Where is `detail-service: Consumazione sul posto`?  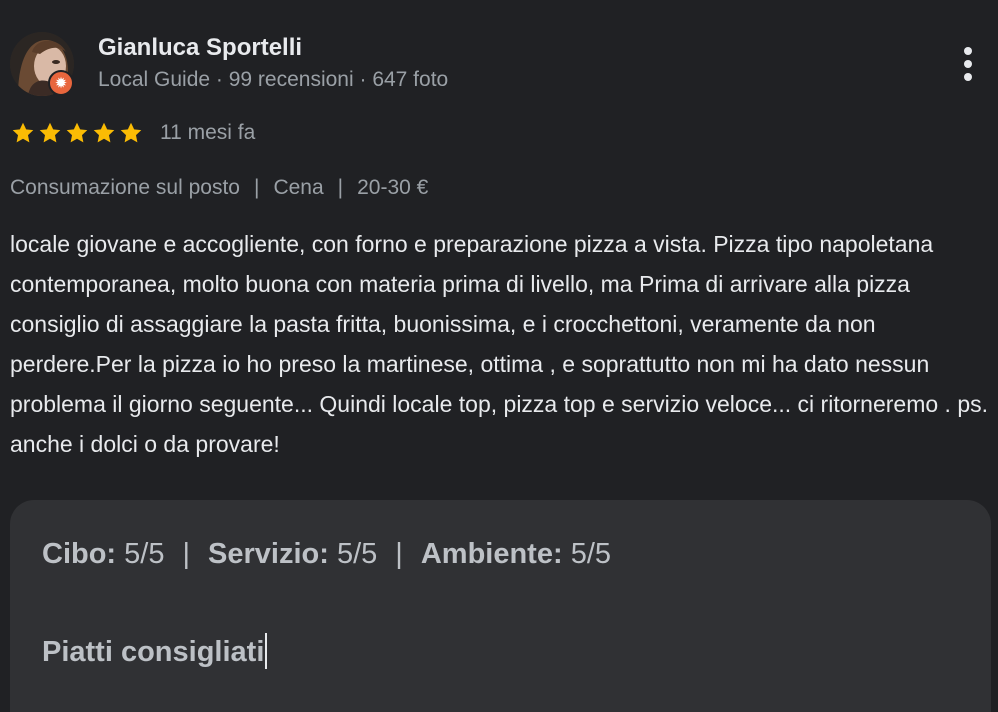 detail-service: Consumazione sul posto is located at coordinates (125, 187).